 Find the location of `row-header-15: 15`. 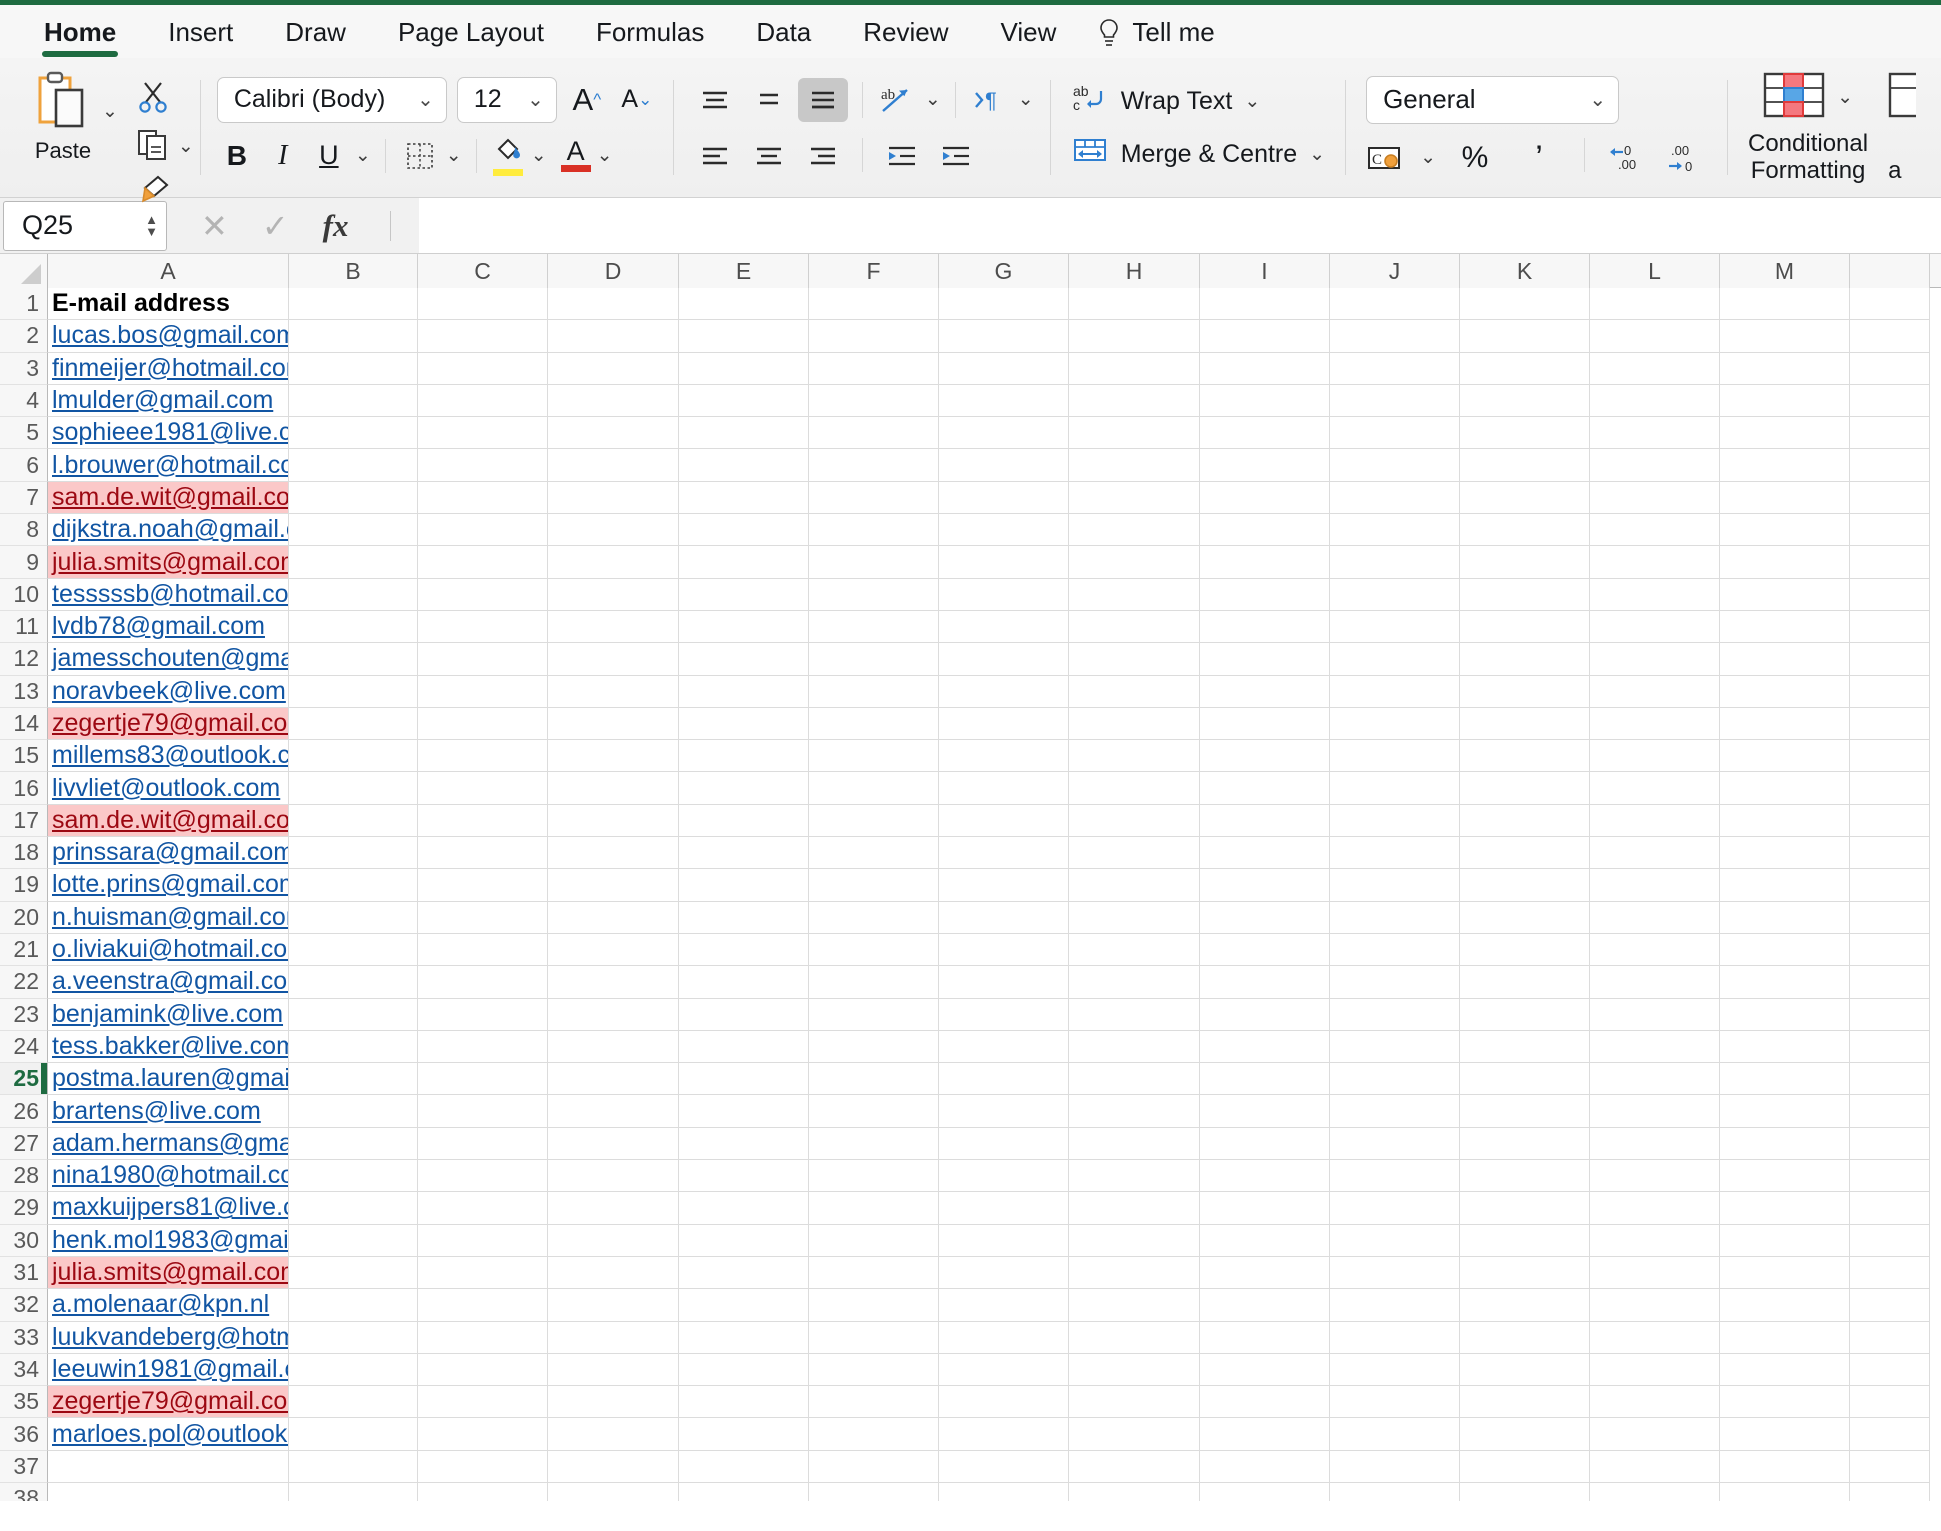

row-header-15: 15 is located at coordinates (24, 756).